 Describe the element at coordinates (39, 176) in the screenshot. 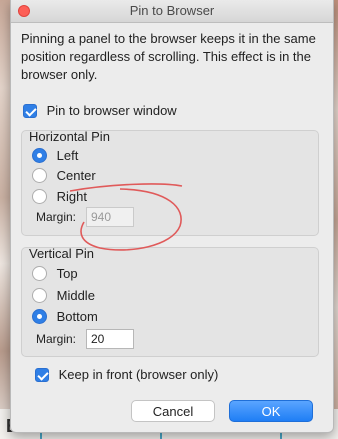

I see `radio-center-button` at that location.